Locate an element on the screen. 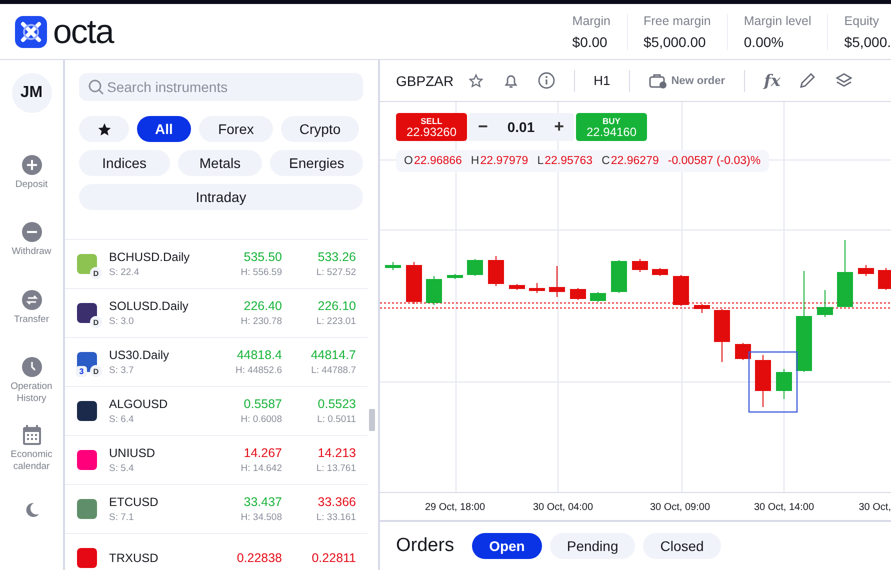 The height and width of the screenshot is (570, 891). time-label: 30 Oct, 09:00 is located at coordinates (680, 507).